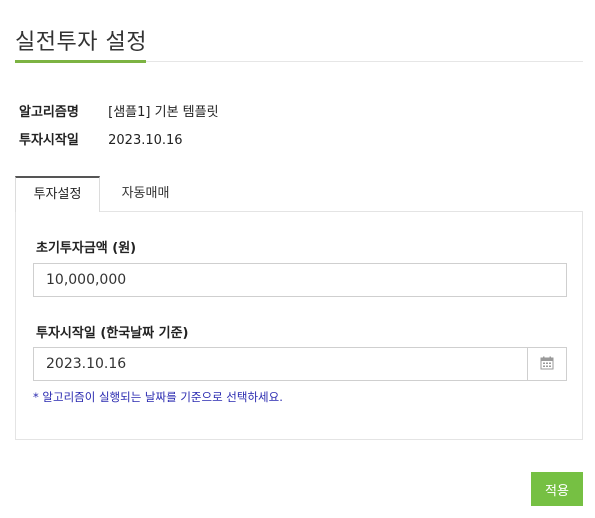 Image resolution: width=595 pixels, height=518 pixels. Describe the element at coordinates (80, 61) in the screenshot. I see `title-accent-bar` at that location.